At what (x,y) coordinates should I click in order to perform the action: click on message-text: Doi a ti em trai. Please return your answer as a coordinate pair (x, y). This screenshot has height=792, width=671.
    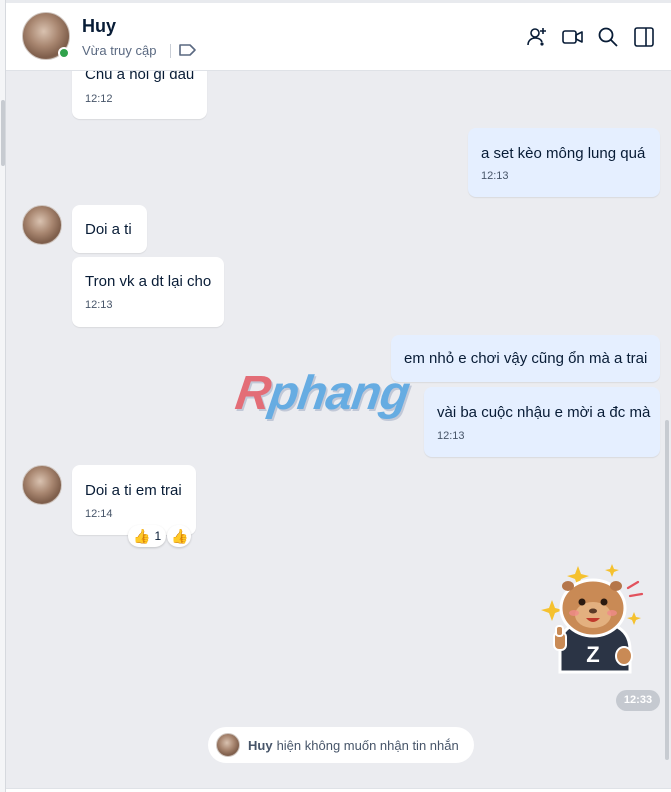
    Looking at the image, I should click on (133, 490).